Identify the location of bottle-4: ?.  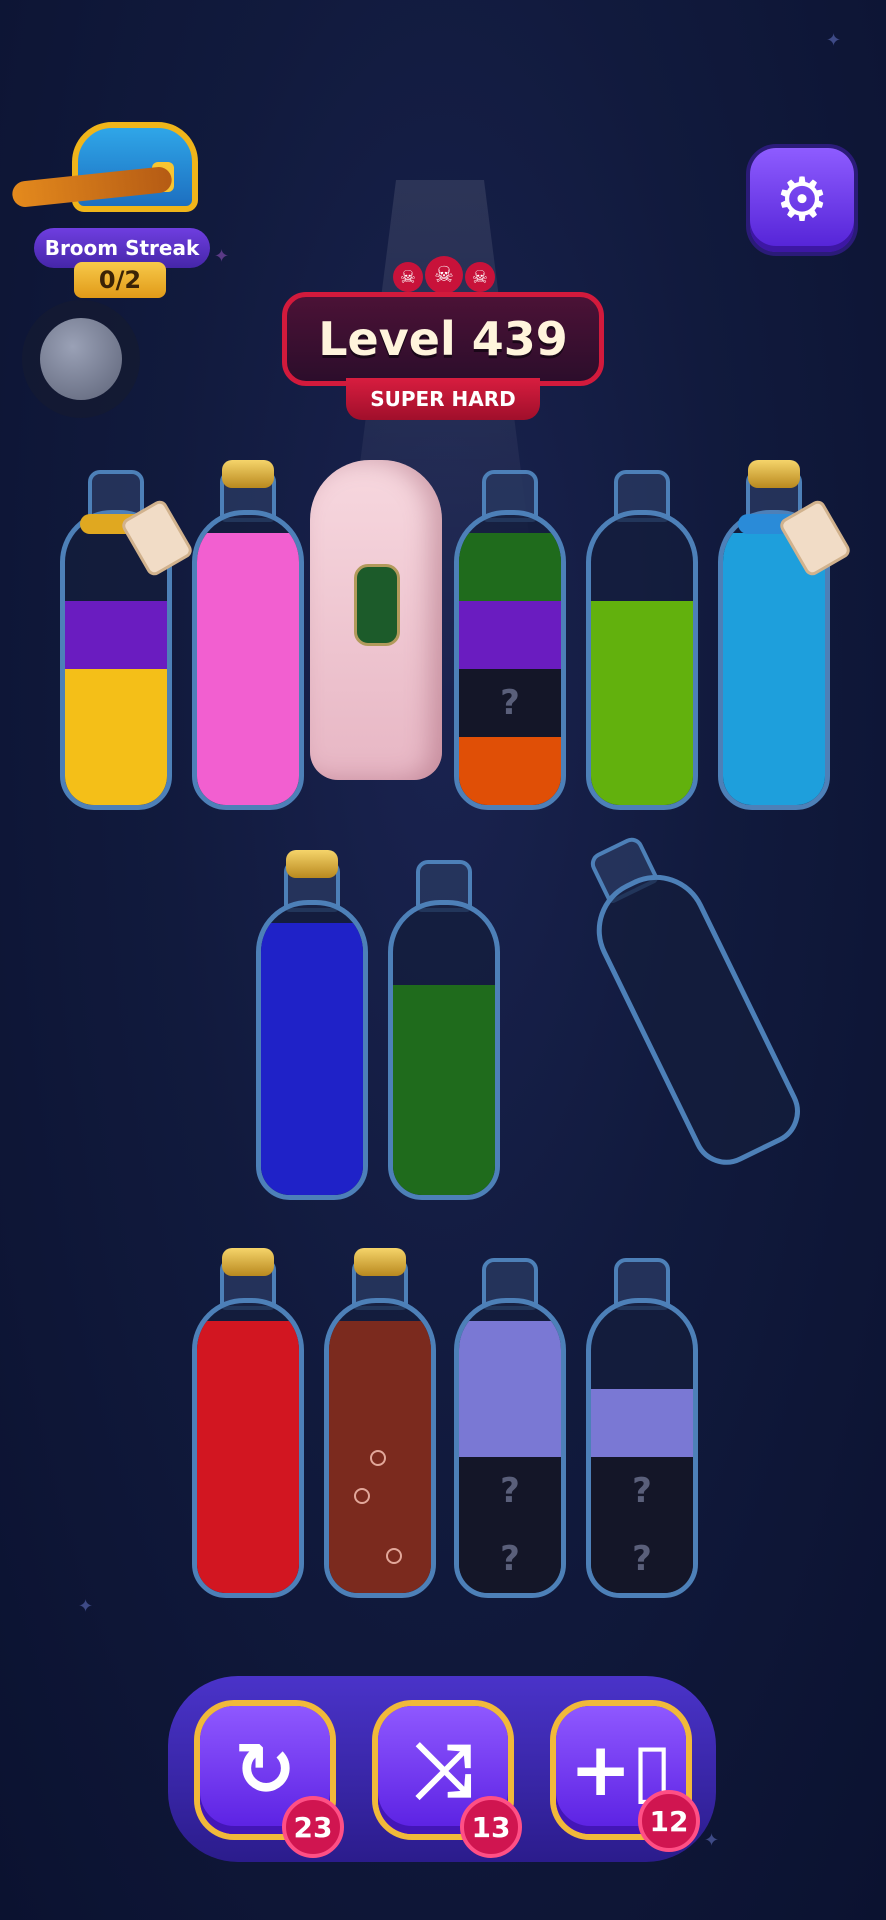
(510, 640).